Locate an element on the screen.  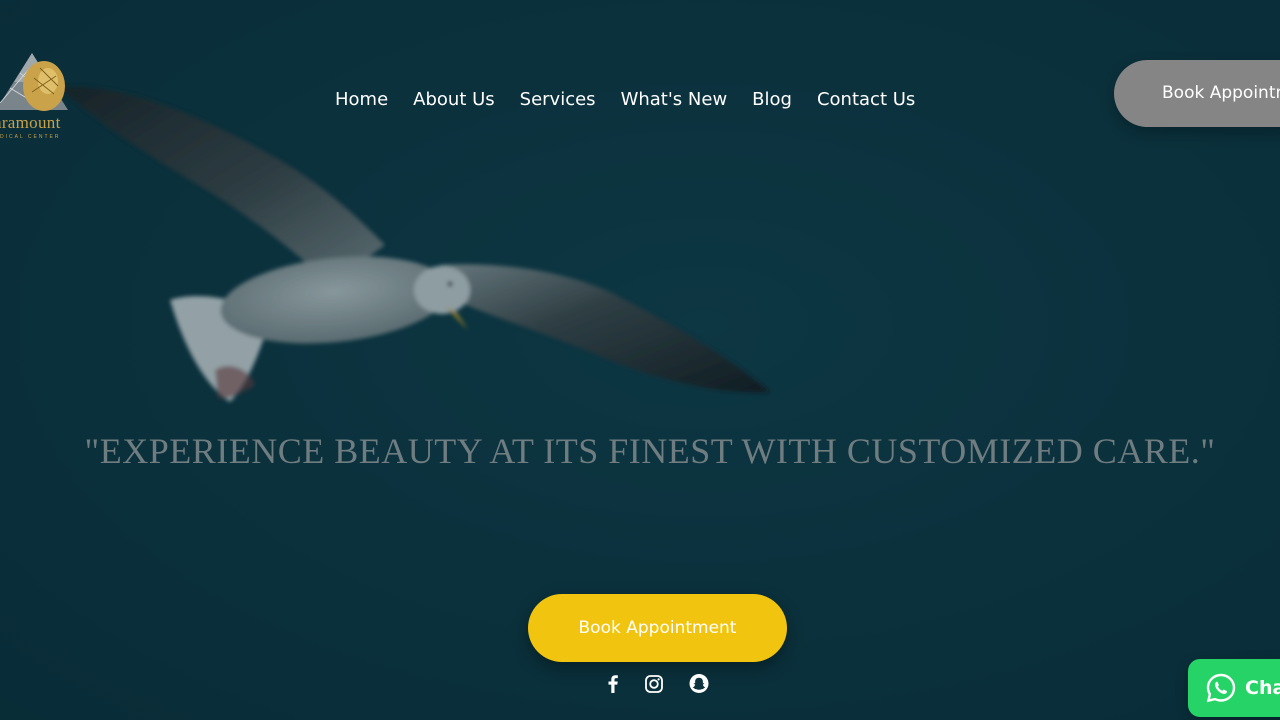
nav-item-about-us: About Us is located at coordinates (454, 100).